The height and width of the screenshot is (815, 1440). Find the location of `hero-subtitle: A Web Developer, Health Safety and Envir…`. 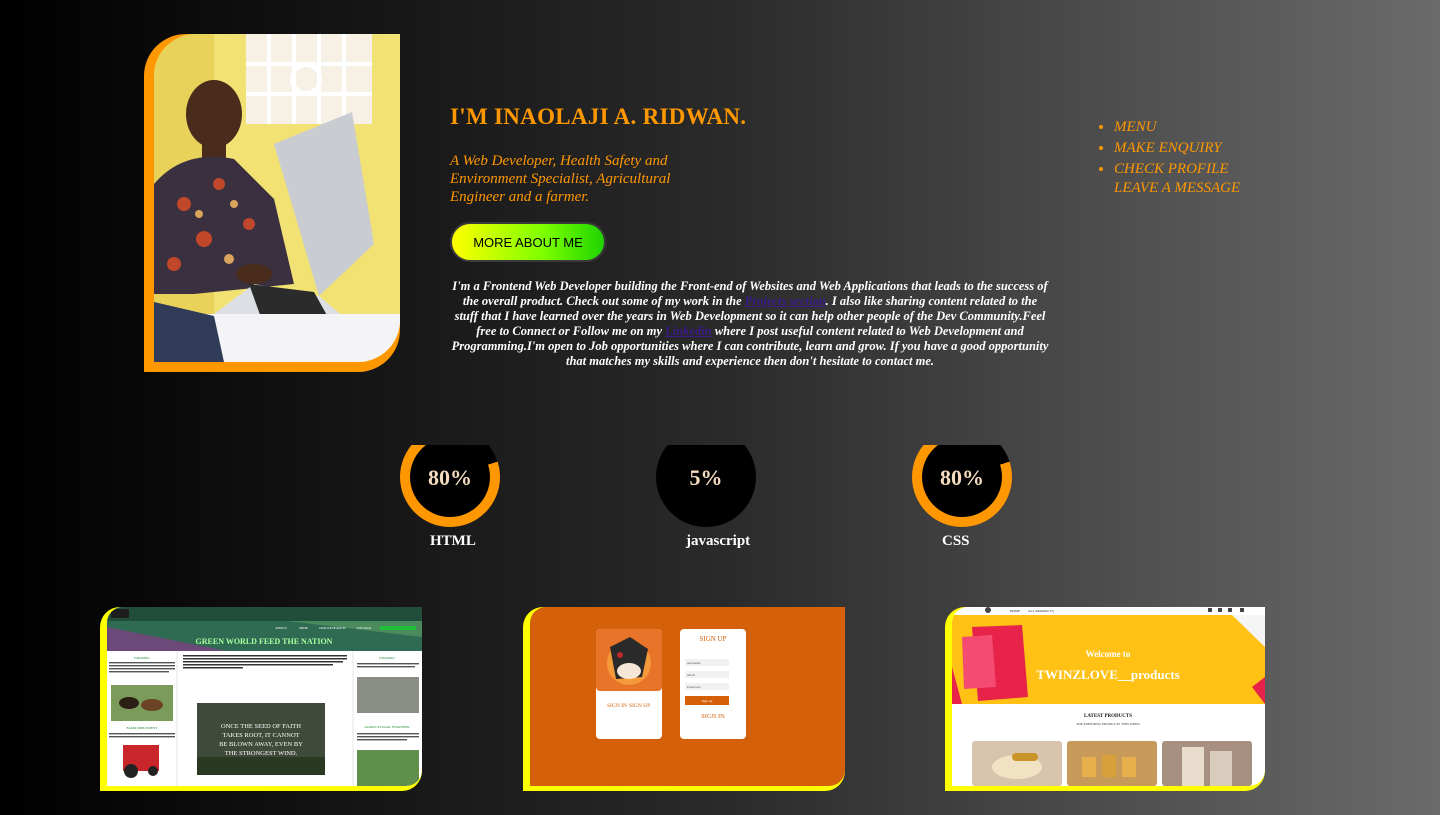

hero-subtitle: A Web Developer, Health Safety and Envir… is located at coordinates (560, 179).